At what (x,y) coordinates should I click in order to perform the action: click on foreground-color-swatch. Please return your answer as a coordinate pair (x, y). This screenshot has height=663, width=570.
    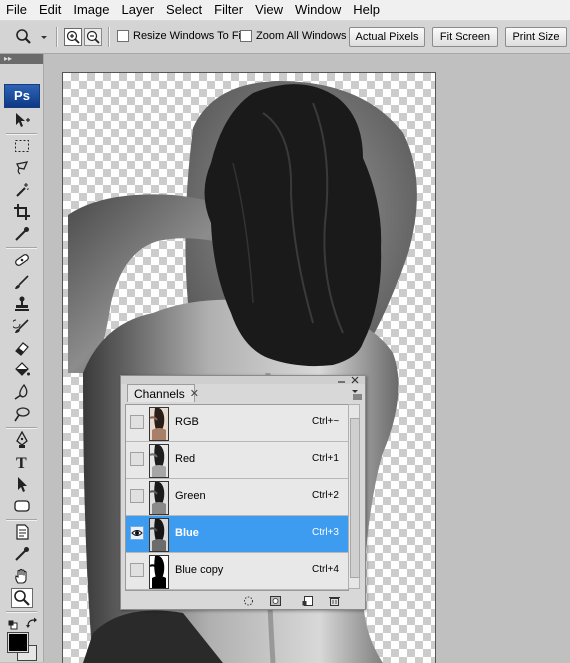
    Looking at the image, I should click on (18, 642).